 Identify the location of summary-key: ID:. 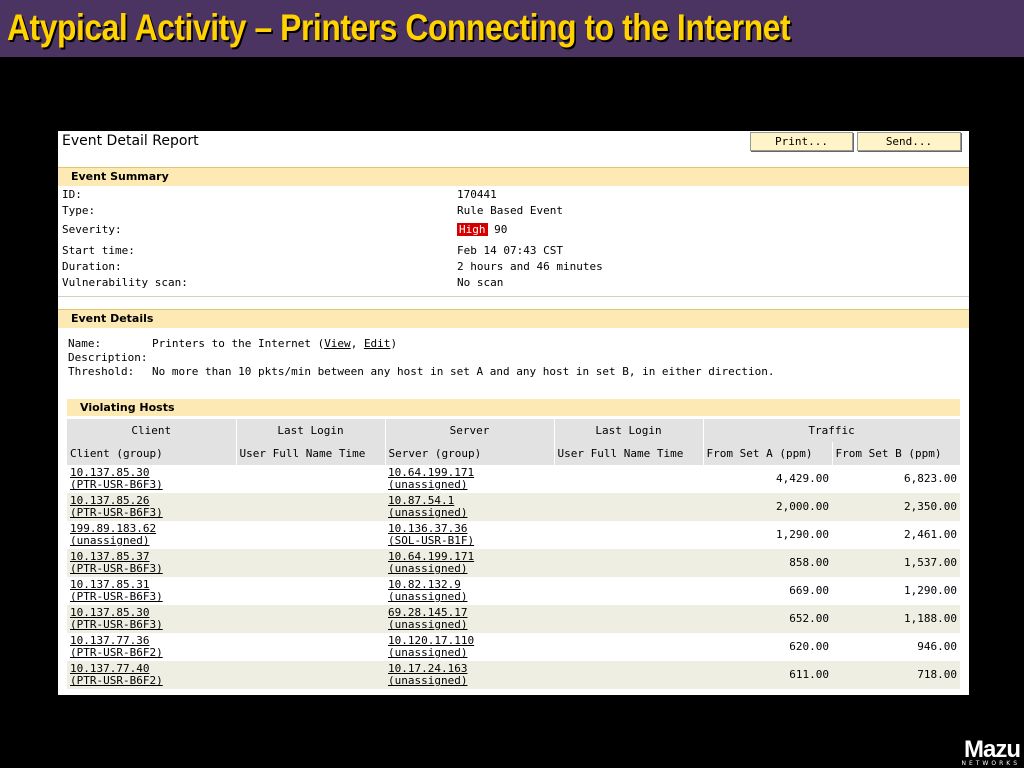
(72, 194).